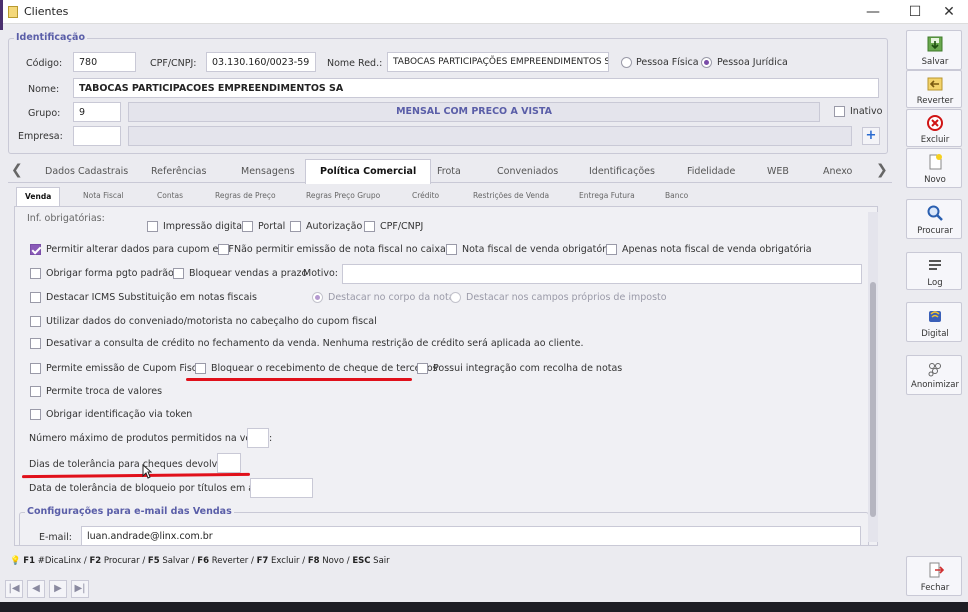 The height and width of the screenshot is (612, 968). What do you see at coordinates (949, 12) in the screenshot?
I see `close-button: ✕` at bounding box center [949, 12].